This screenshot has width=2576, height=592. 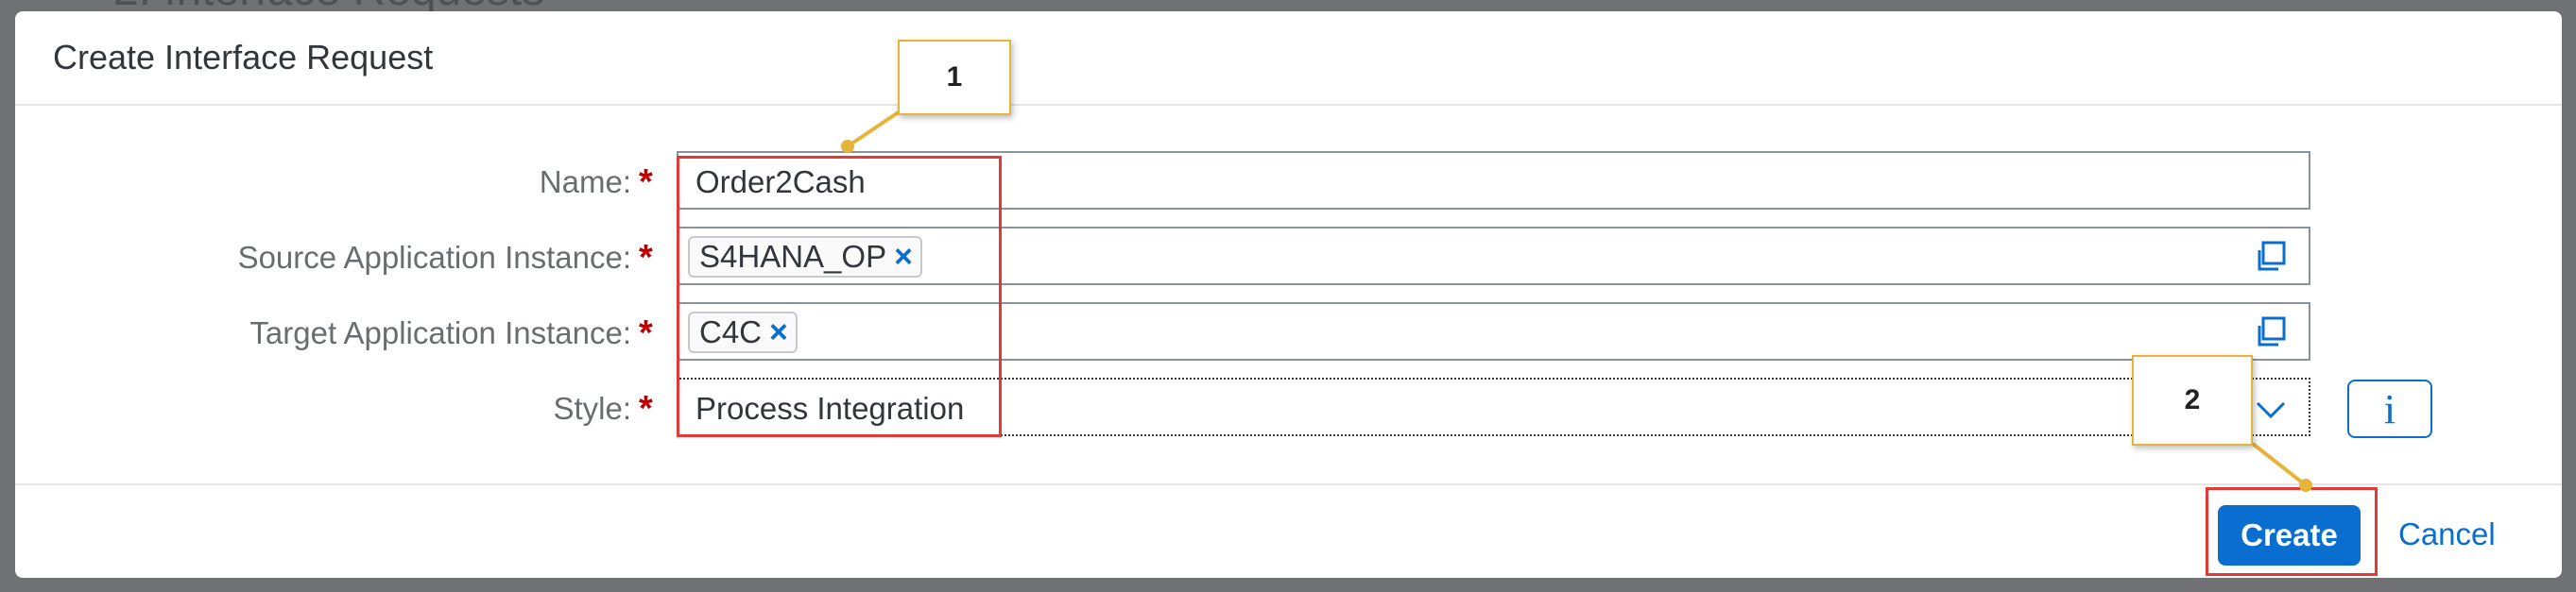 I want to click on name-label: Name:, so click(x=585, y=182).